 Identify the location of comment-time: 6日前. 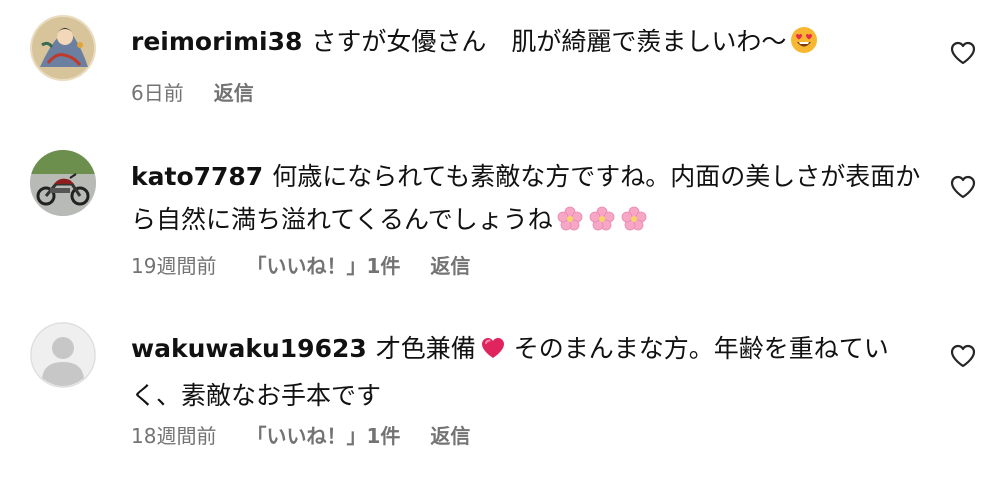
(157, 93).